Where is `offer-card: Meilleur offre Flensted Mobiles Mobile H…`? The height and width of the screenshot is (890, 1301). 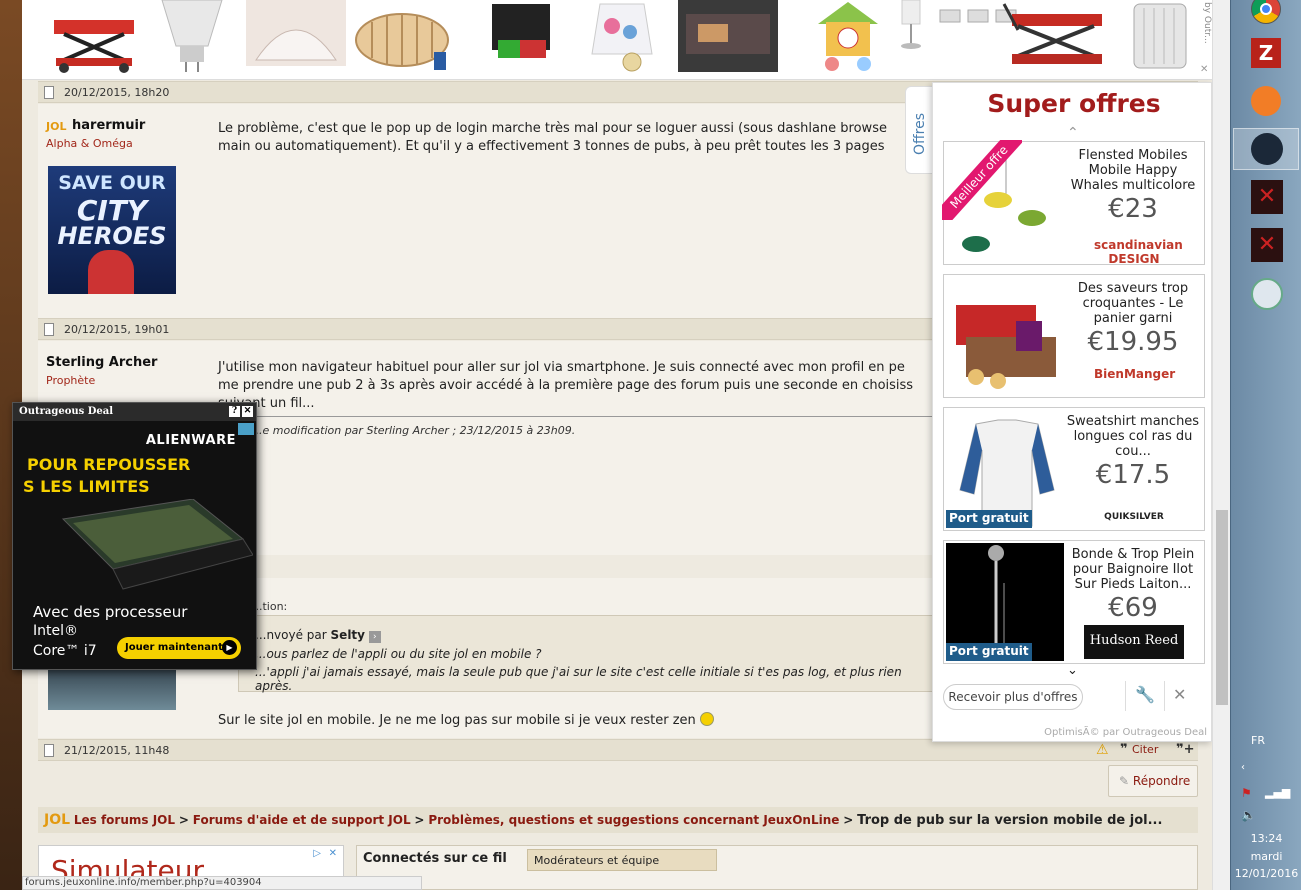
offer-card: Meilleur offre Flensted Mobiles Mobile H… is located at coordinates (1073, 203).